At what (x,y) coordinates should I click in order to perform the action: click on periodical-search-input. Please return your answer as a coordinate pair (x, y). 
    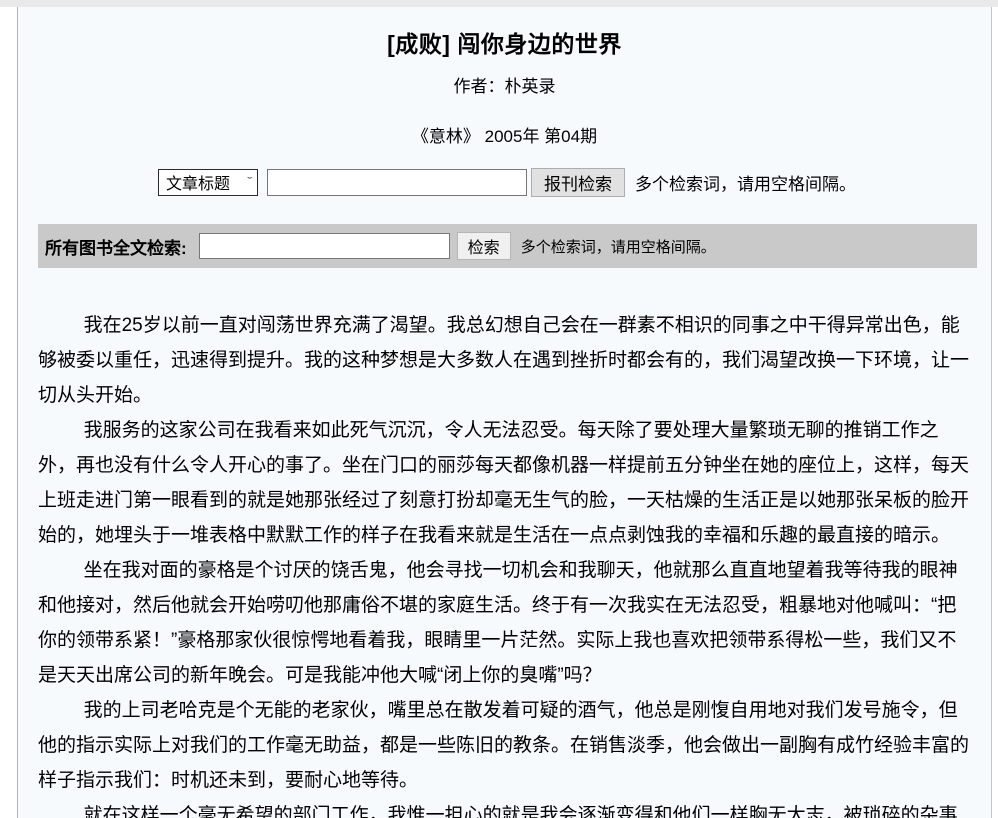
    Looking at the image, I should click on (397, 182).